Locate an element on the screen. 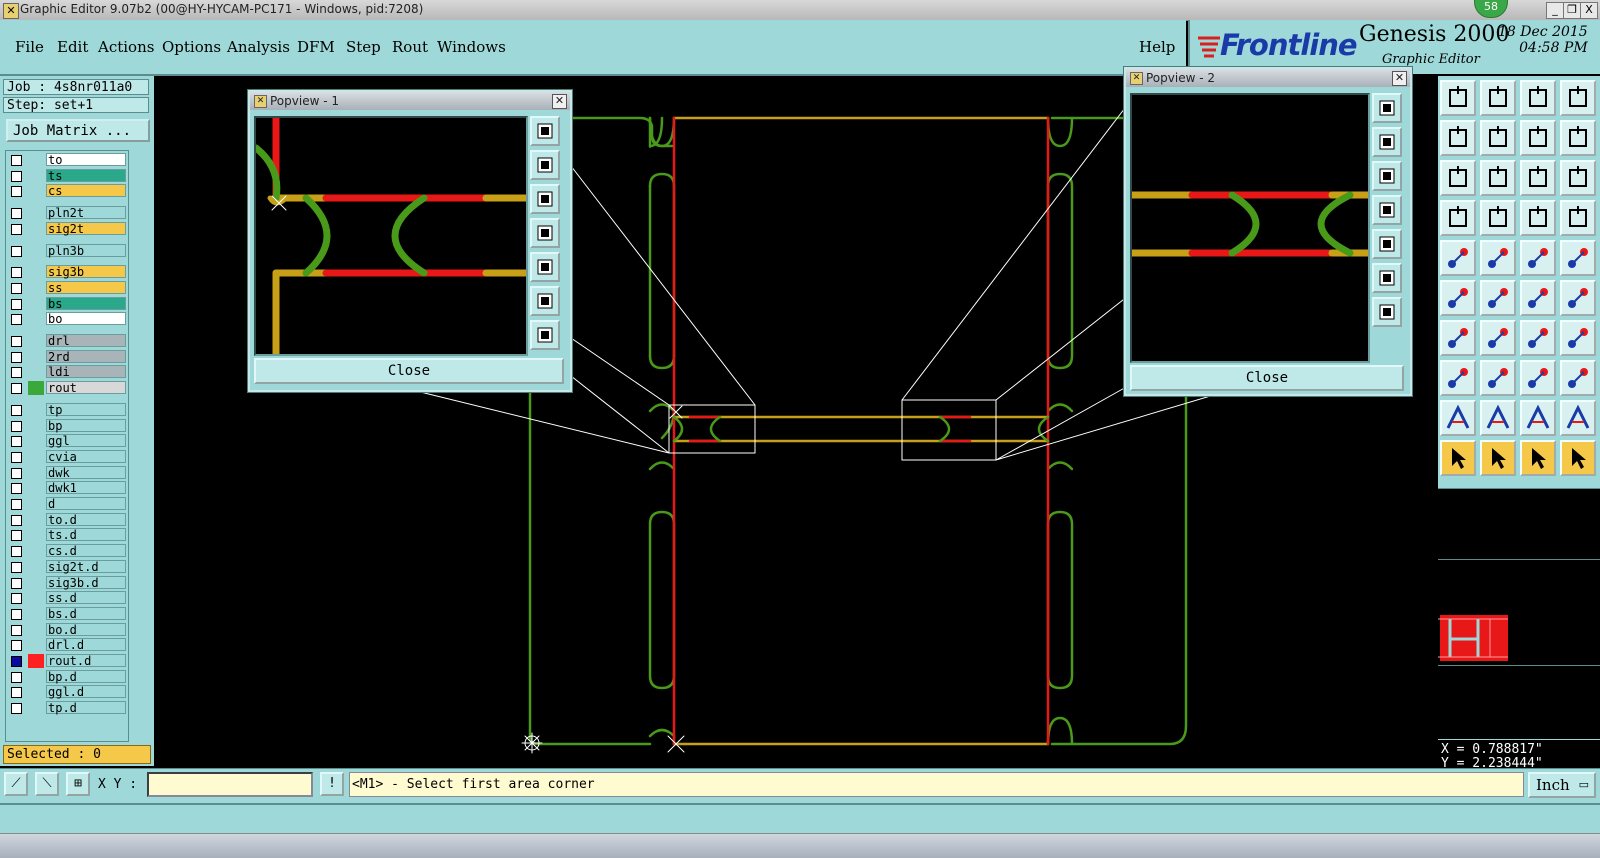 The width and height of the screenshot is (1600, 858). polygon-icon is located at coordinates (1498, 258).